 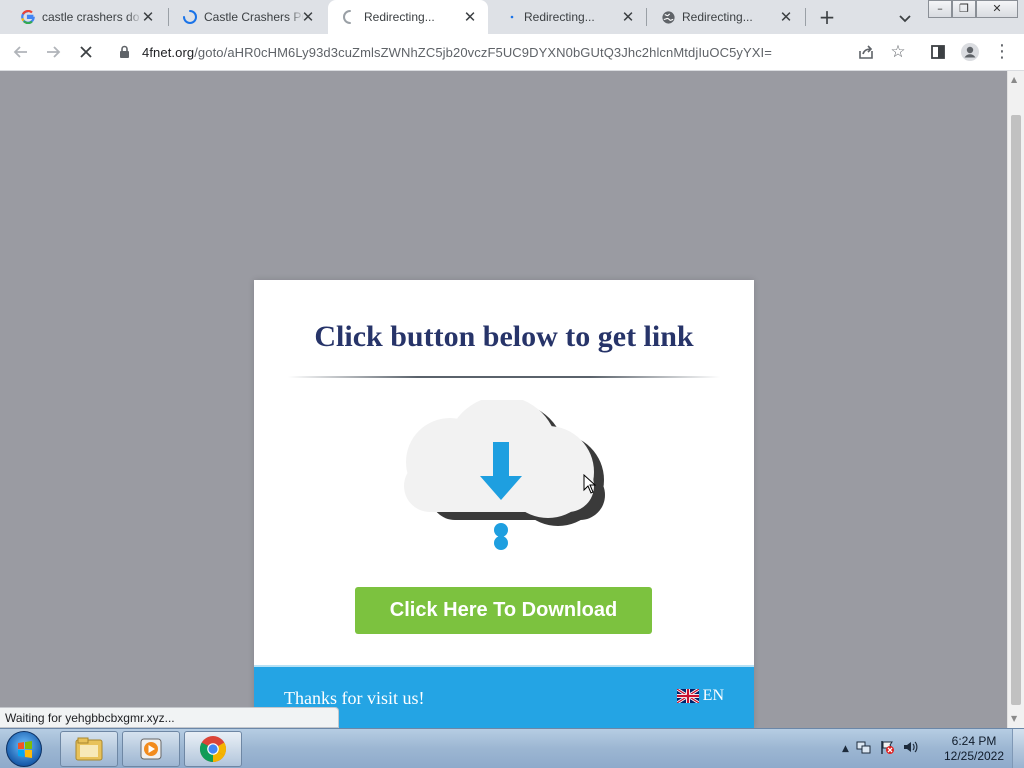 I want to click on start-button, so click(x=24, y=749).